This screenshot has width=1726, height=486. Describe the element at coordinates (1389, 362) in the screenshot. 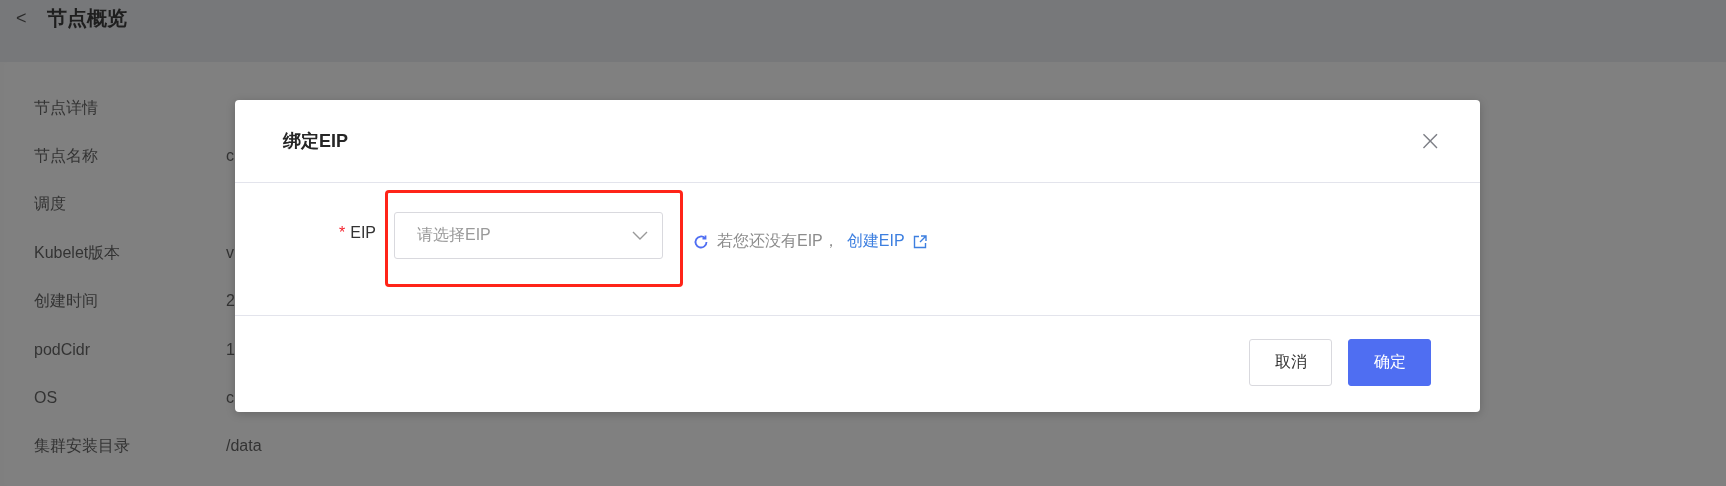

I see `confirm-button: 确定` at that location.